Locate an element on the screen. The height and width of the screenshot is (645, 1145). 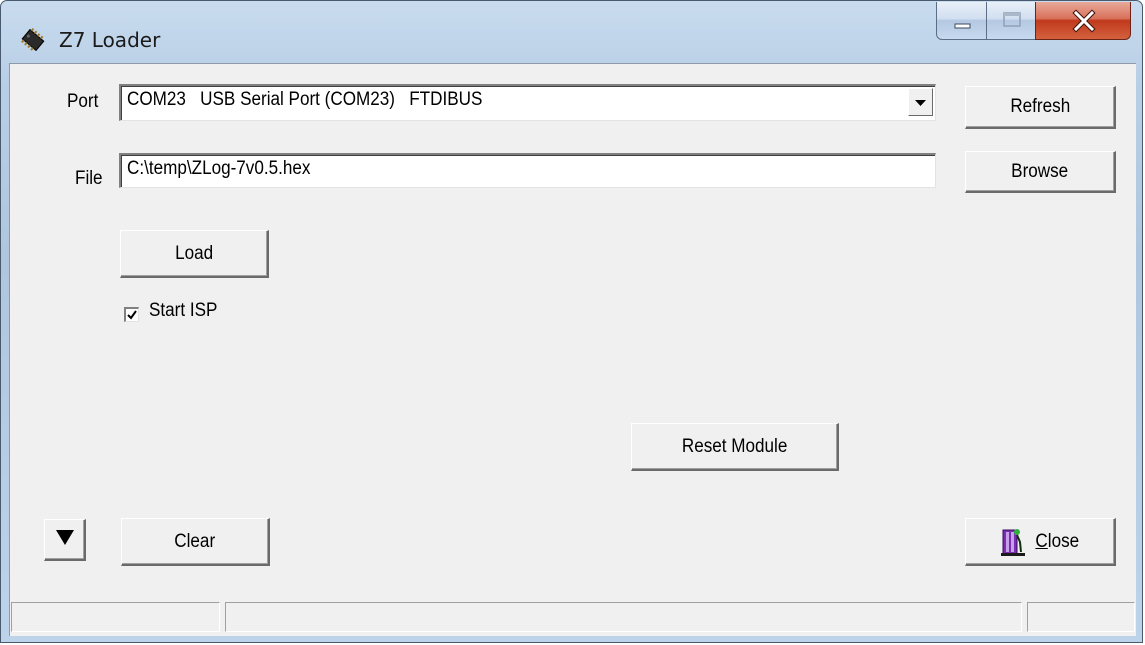
close-button-accelerator: C is located at coordinates (1041, 541).